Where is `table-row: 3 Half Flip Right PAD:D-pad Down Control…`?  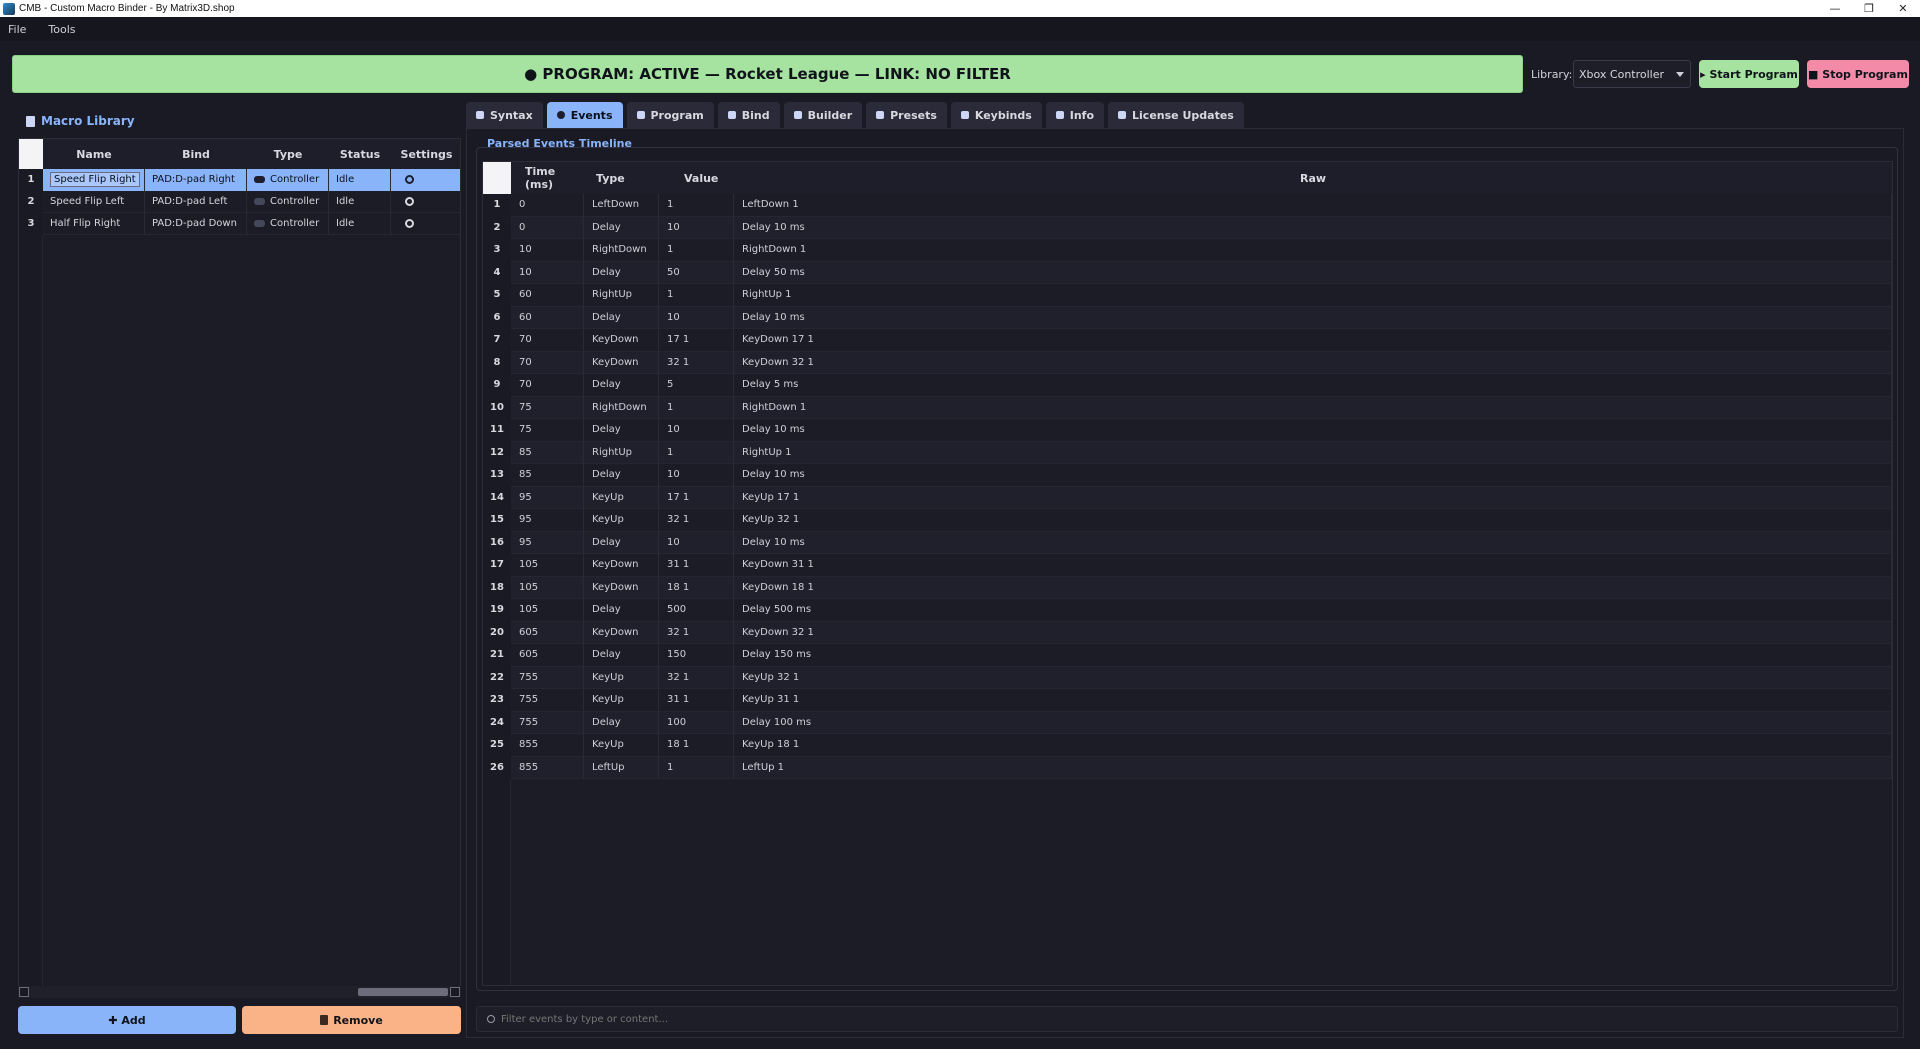
table-row: 3 Half Flip Right PAD:D-pad Down Control… is located at coordinates (239, 223).